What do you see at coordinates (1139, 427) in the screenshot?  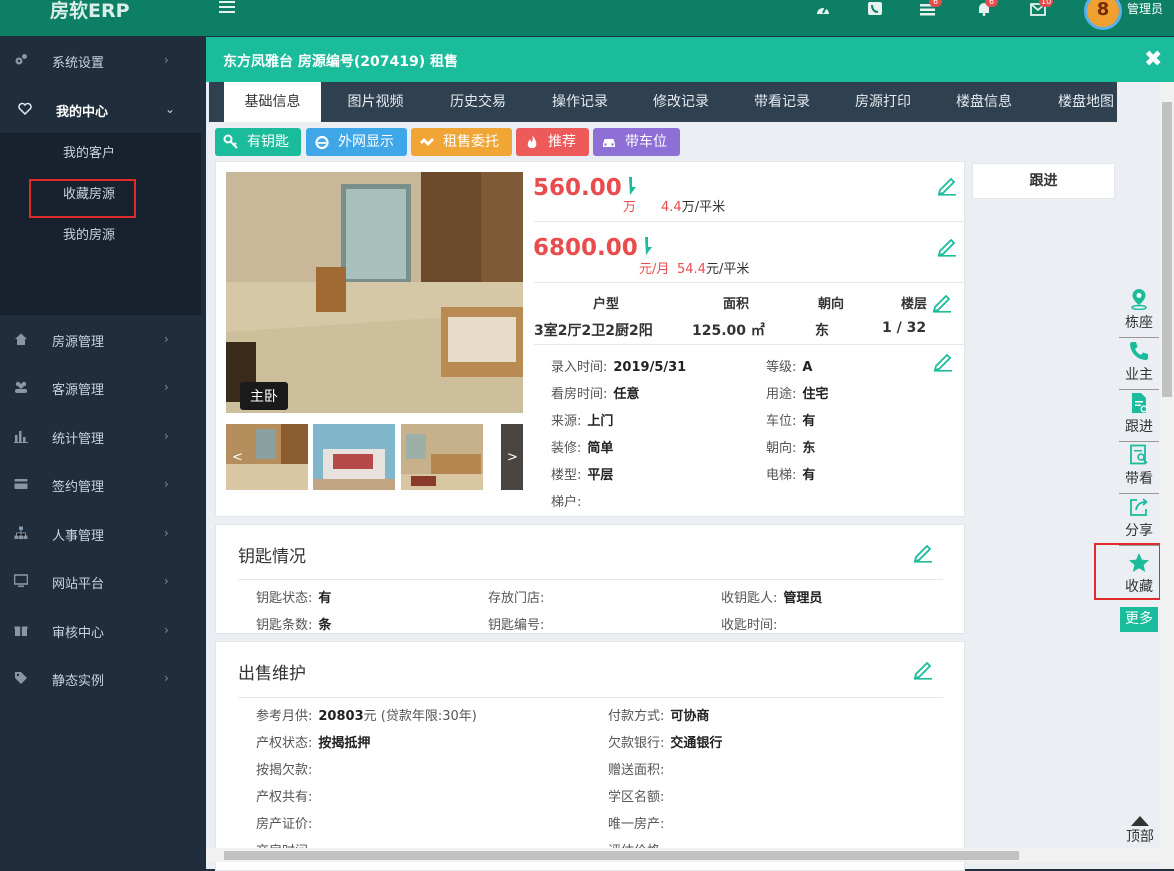 I see `toolbar-label: 跟进` at bounding box center [1139, 427].